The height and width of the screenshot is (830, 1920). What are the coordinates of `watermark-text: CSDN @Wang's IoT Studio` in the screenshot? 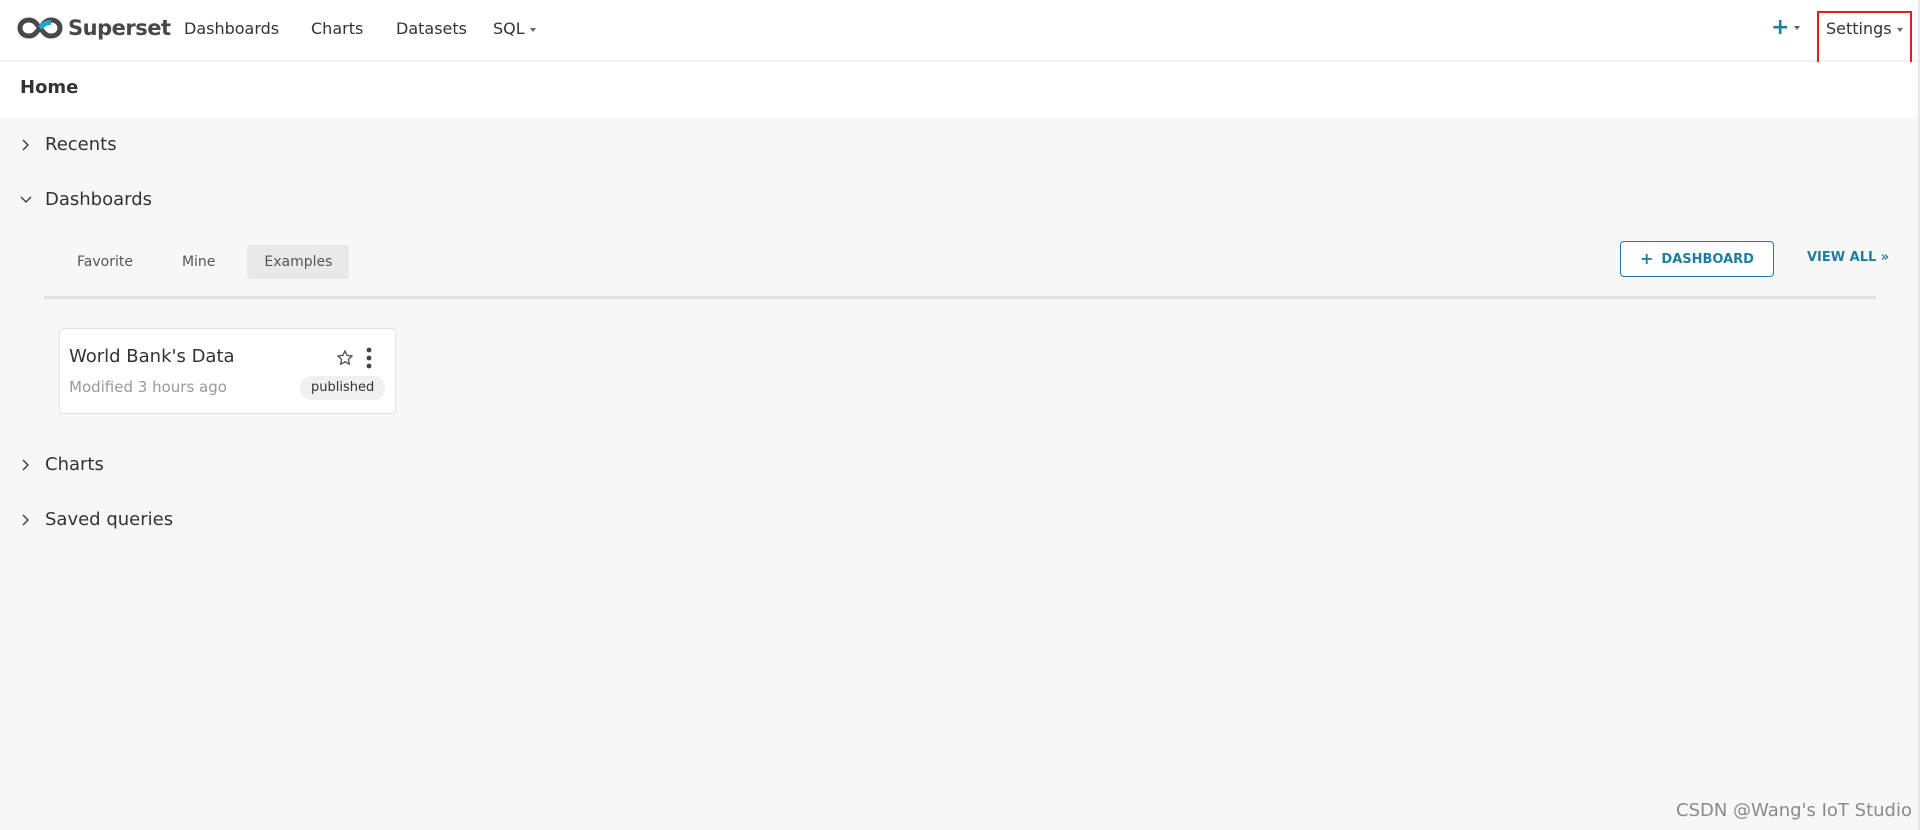 It's located at (1794, 810).